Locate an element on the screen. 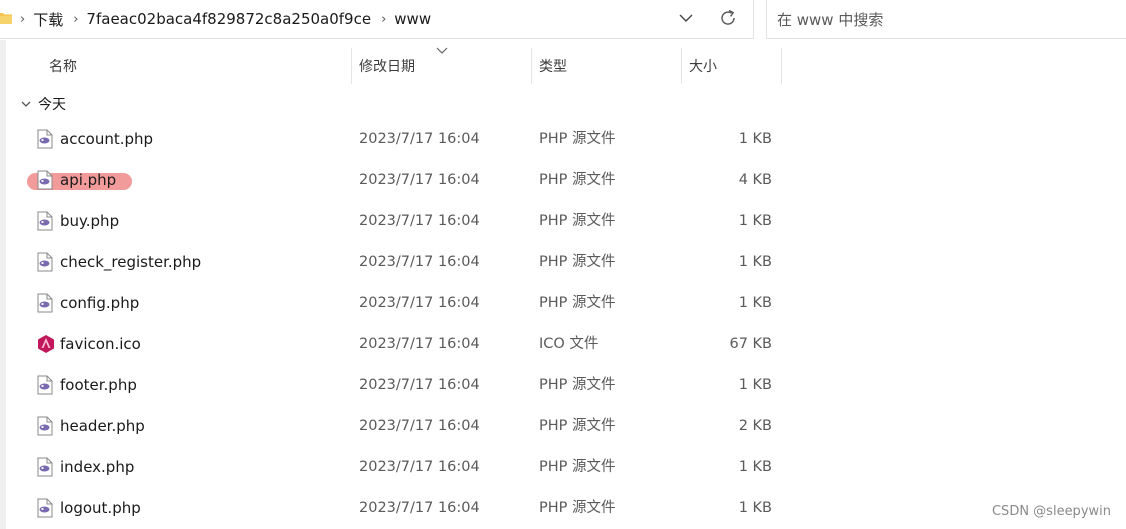  file-size: 2 KB is located at coordinates (755, 426).